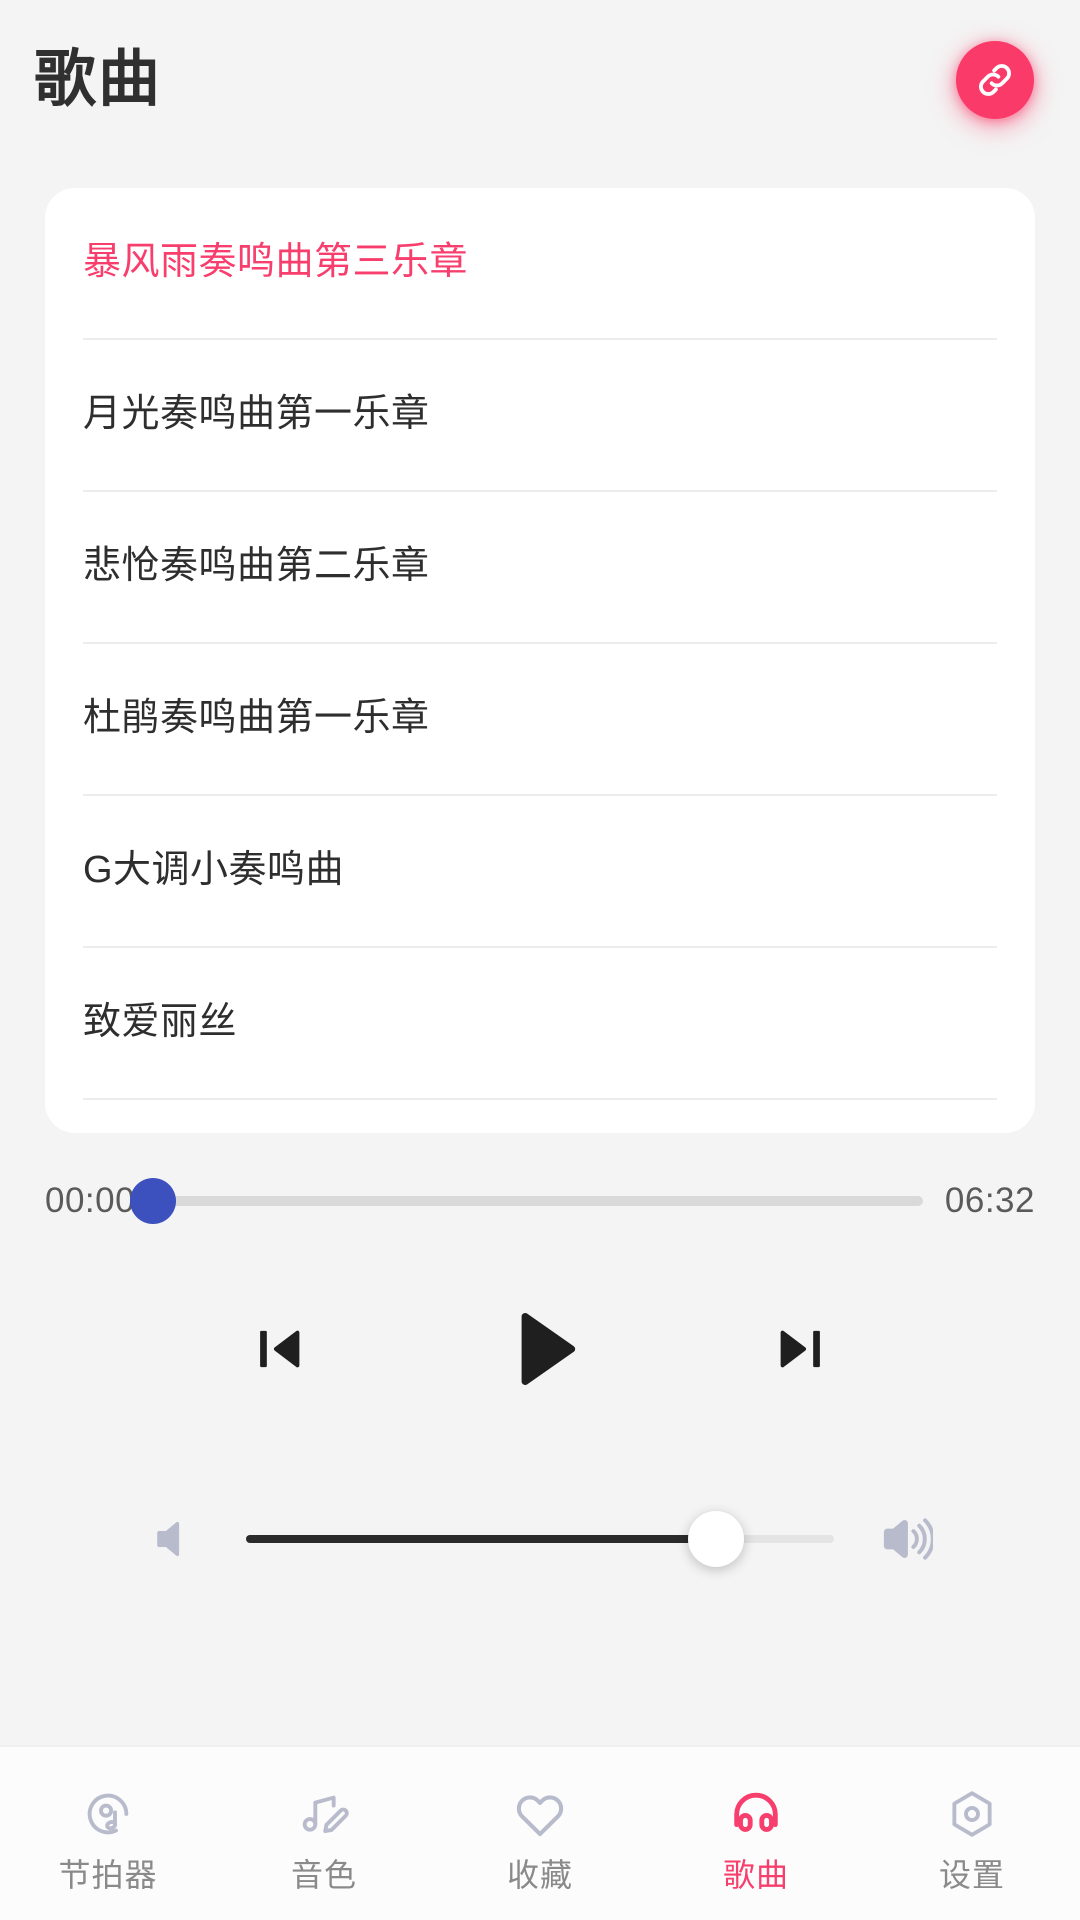  I want to click on nav-item-songs: 歌曲, so click(756, 1833).